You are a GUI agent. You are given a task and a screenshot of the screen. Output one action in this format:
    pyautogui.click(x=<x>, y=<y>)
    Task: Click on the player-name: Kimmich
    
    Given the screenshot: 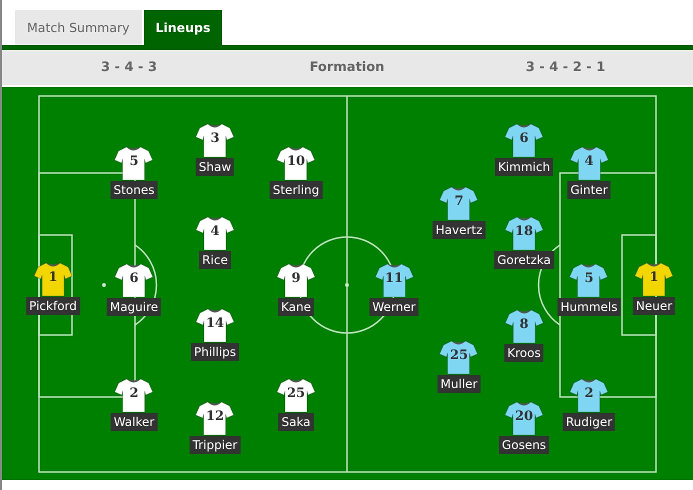 What is the action you would take?
    pyautogui.click(x=524, y=167)
    